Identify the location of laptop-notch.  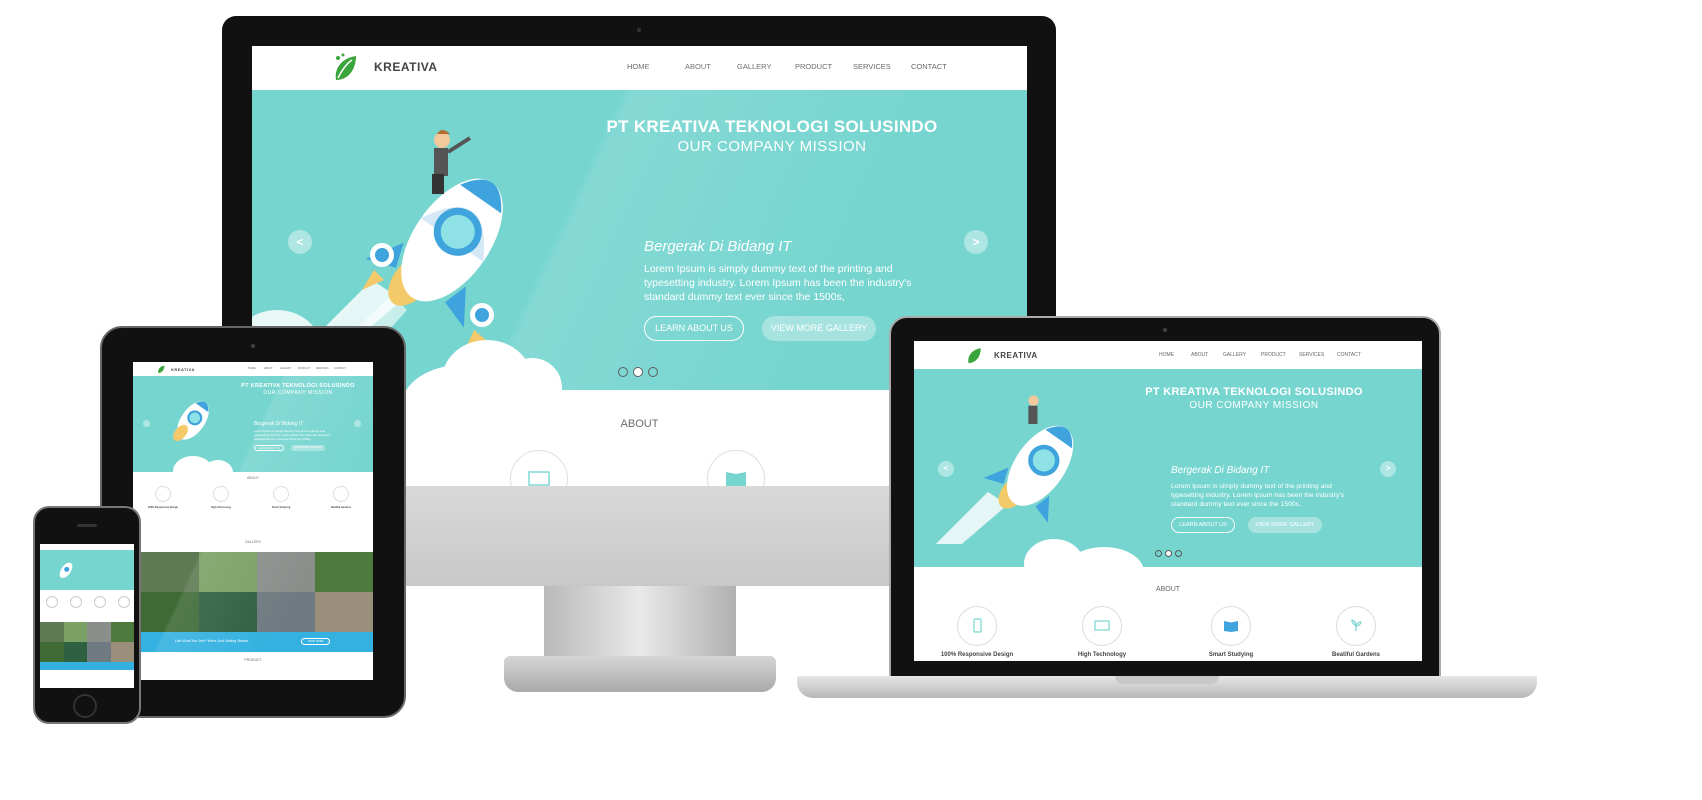
(1167, 680).